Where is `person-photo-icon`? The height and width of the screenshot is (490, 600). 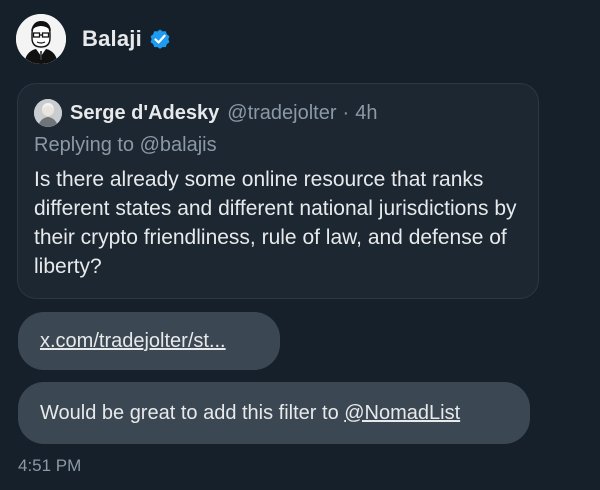 person-photo-icon is located at coordinates (48, 113).